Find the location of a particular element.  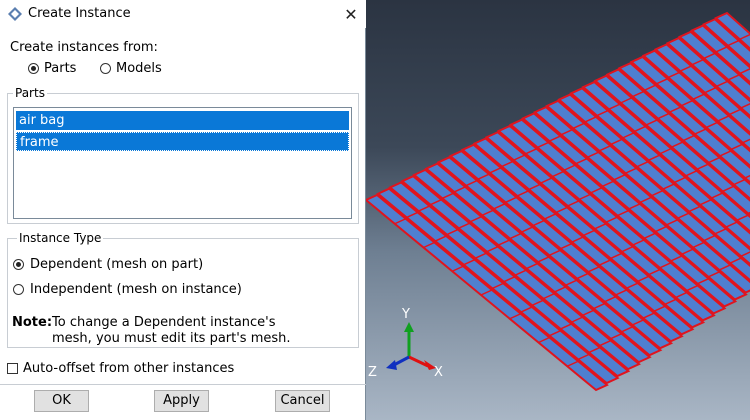

instance-type-title: Instance Type is located at coordinates (60, 238).